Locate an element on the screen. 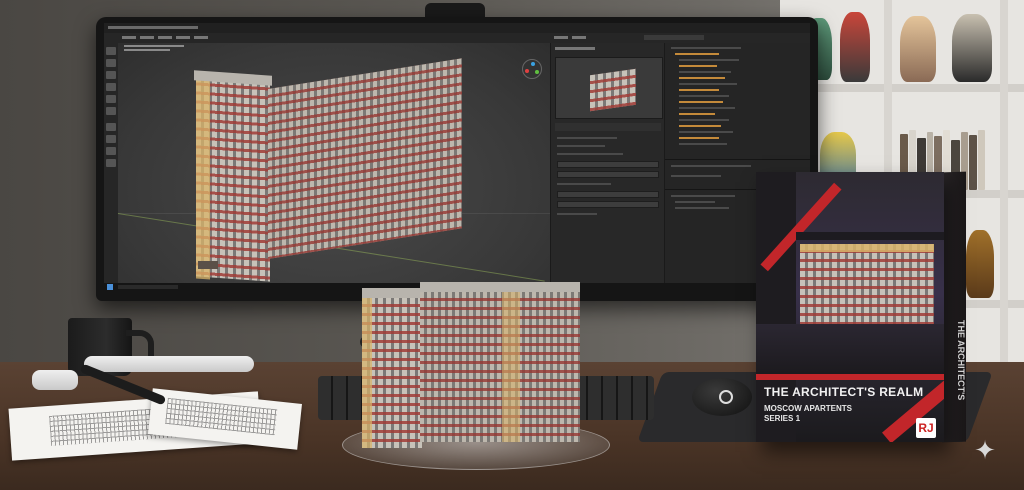  gaming-mouse-logo-icon is located at coordinates (726, 397).